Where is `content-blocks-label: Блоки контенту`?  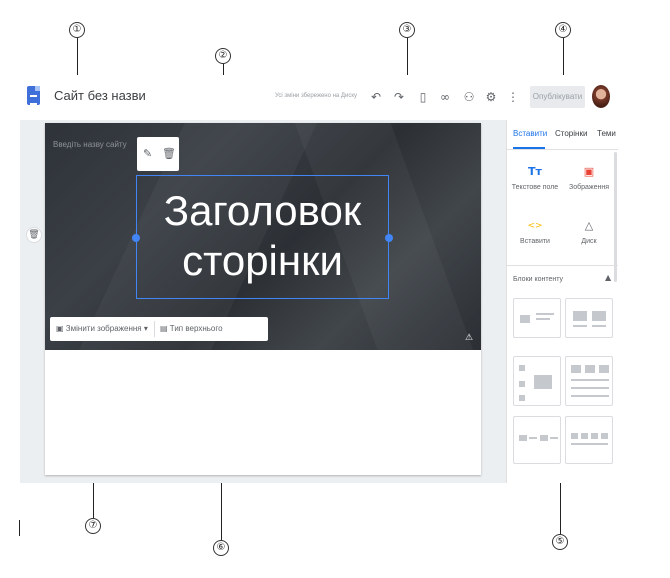
content-blocks-label: Блоки контенту is located at coordinates (538, 279).